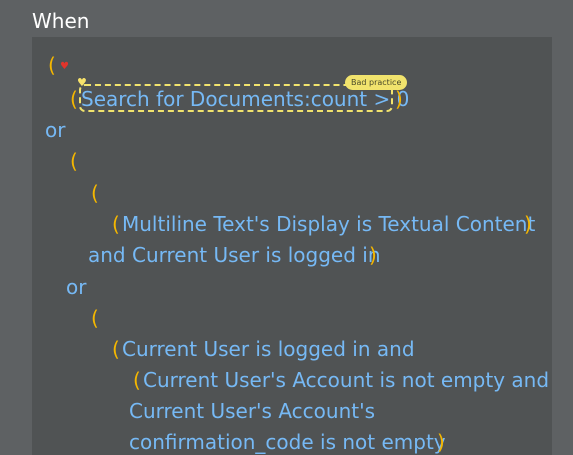 The image size is (573, 455). I want to click on heart-icon: ♥, so click(64, 66).